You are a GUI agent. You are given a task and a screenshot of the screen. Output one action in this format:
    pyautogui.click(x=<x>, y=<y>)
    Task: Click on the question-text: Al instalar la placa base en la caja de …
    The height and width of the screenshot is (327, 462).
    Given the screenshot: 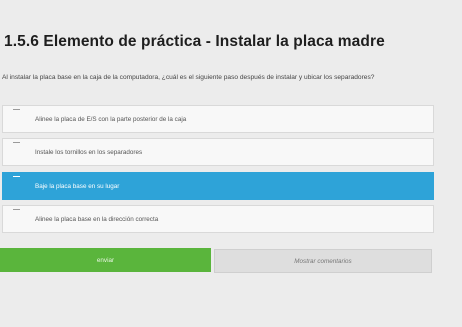 What is the action you would take?
    pyautogui.click(x=188, y=77)
    